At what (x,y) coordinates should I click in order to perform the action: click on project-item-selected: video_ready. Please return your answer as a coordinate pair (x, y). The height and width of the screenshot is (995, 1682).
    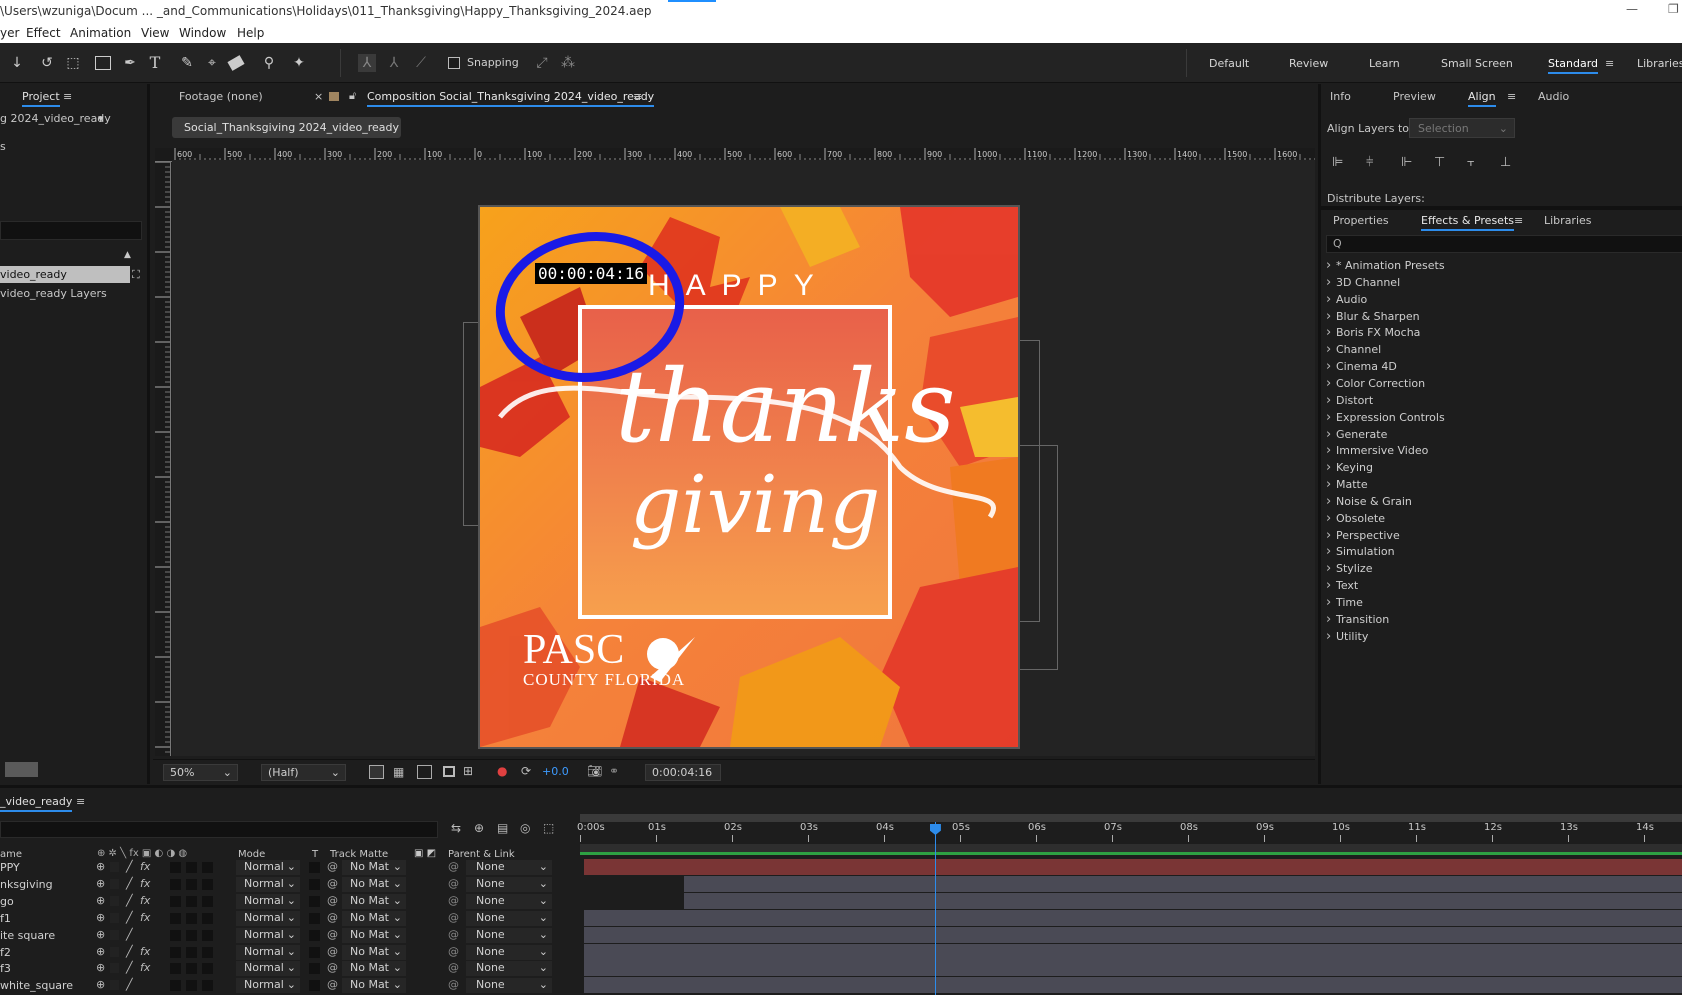
    Looking at the image, I should click on (65, 274).